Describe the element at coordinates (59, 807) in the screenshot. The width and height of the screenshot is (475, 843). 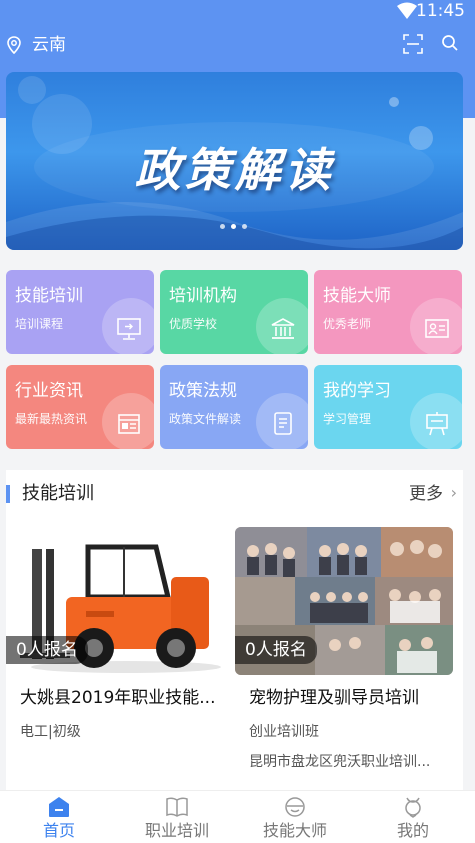
I see `home-icon` at that location.